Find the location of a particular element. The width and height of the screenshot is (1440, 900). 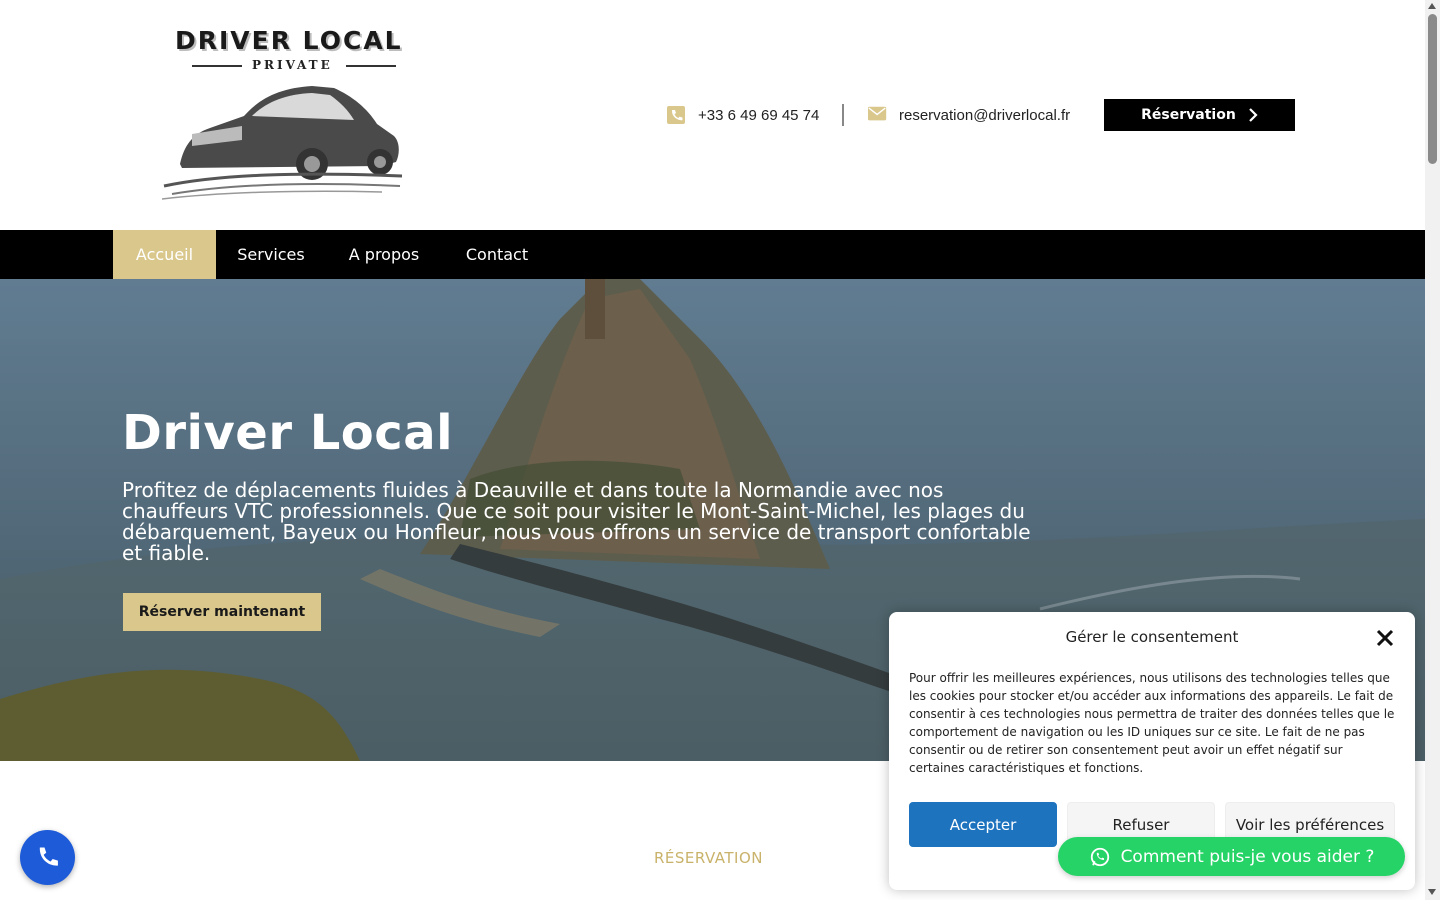

call-icon is located at coordinates (48, 856).